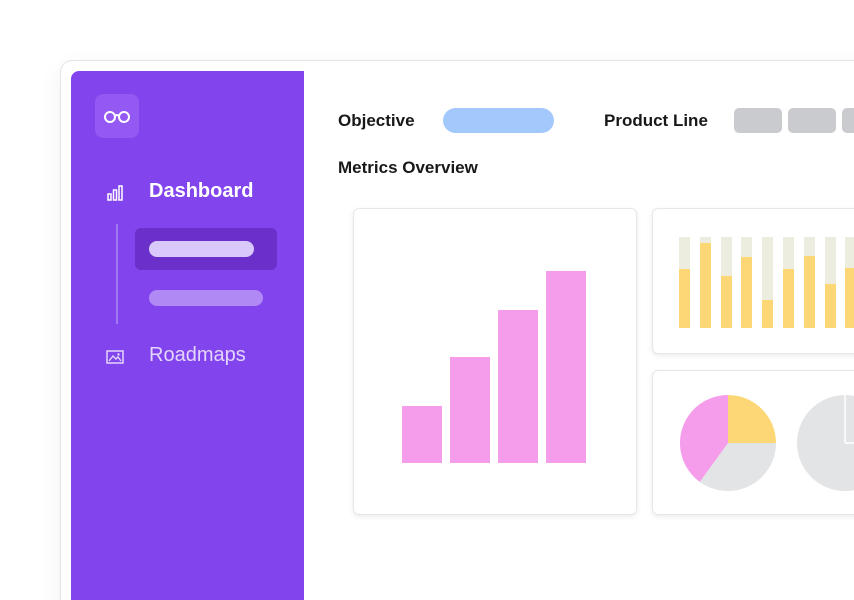 The height and width of the screenshot is (600, 854). I want to click on stacked-bar-chart, so click(766, 282).